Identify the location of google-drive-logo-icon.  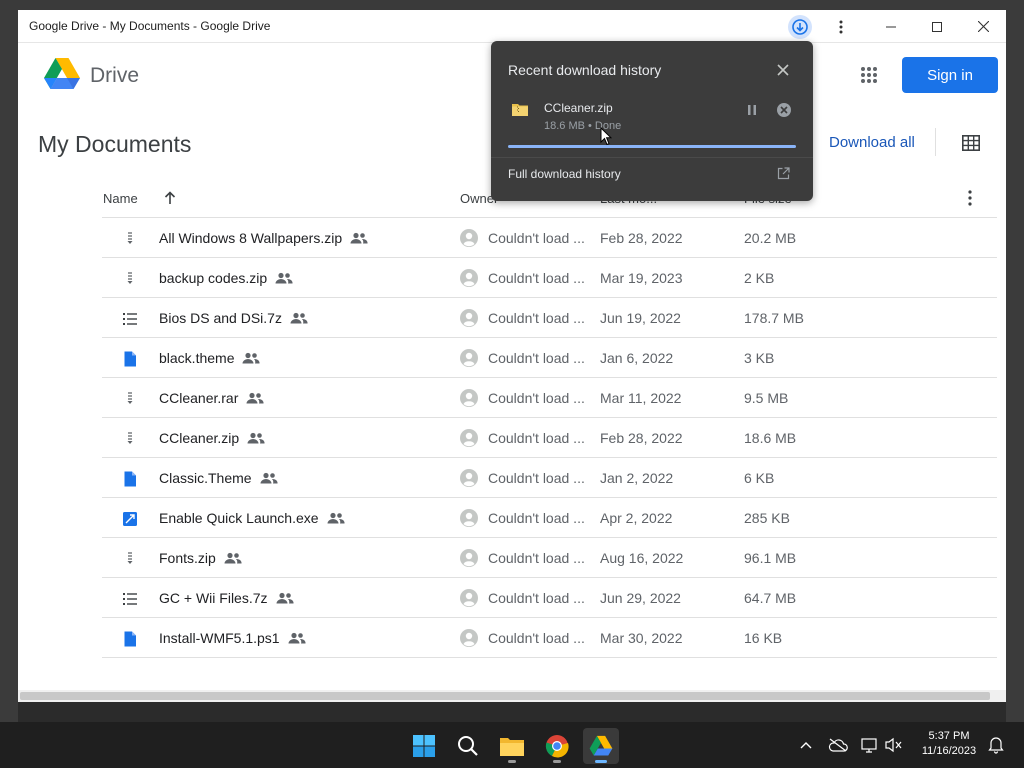
(62, 74).